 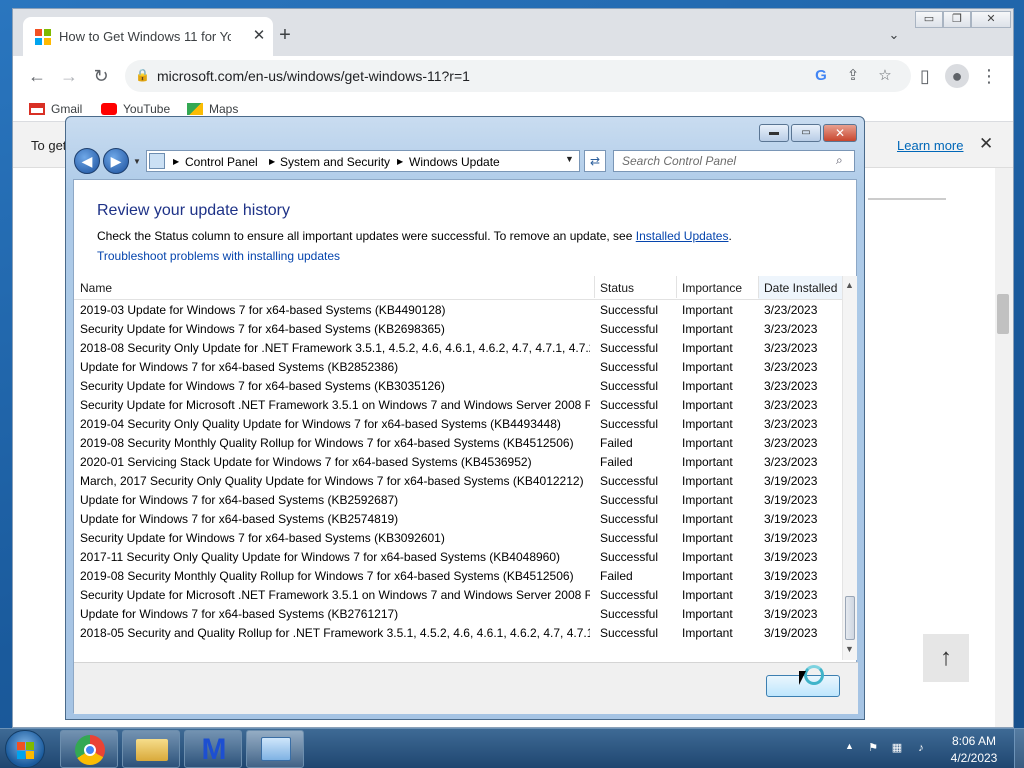 What do you see at coordinates (957, 19) in the screenshot?
I see `browser-maximize-button: ❐` at bounding box center [957, 19].